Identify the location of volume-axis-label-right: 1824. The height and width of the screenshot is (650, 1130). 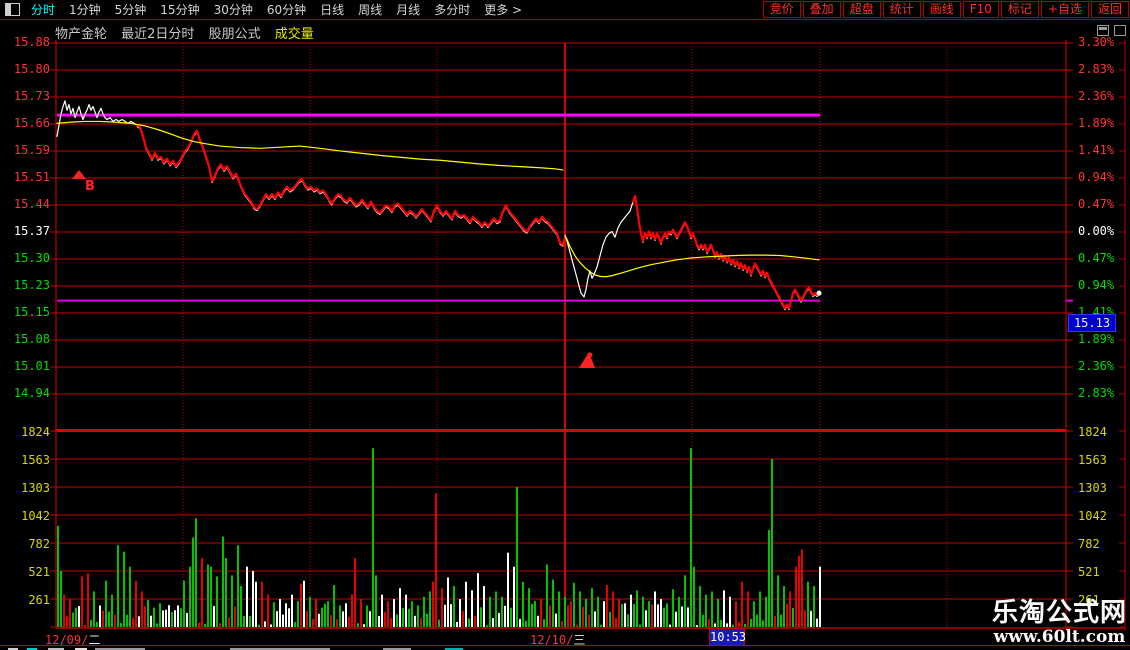
(1092, 432).